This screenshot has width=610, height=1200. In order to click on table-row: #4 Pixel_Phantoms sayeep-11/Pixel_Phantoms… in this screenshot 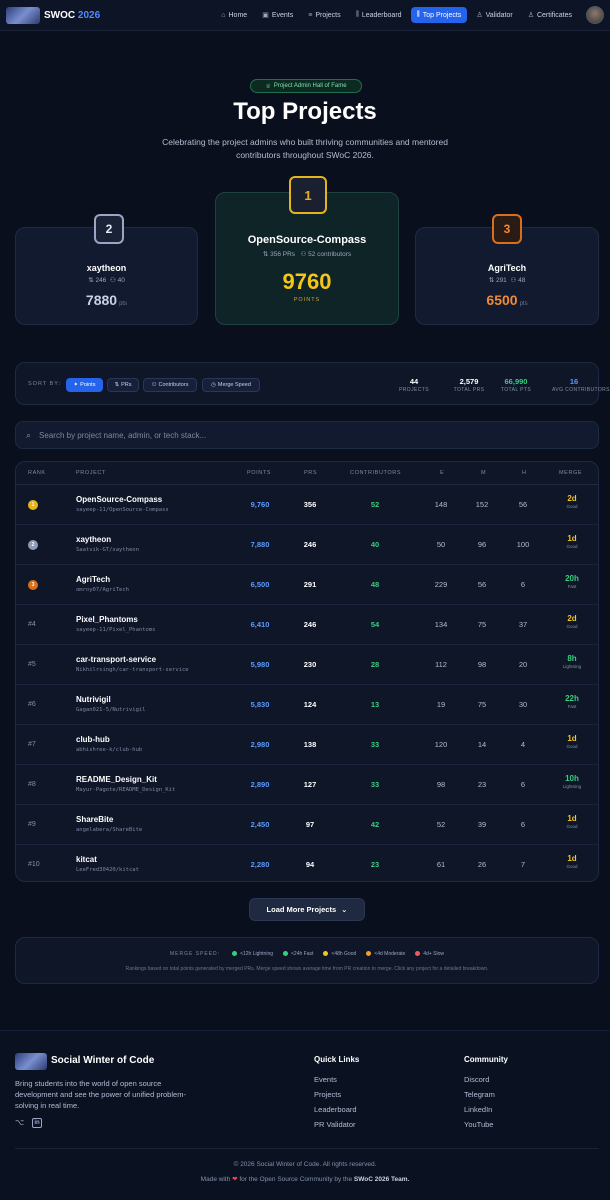, I will do `click(307, 625)`.